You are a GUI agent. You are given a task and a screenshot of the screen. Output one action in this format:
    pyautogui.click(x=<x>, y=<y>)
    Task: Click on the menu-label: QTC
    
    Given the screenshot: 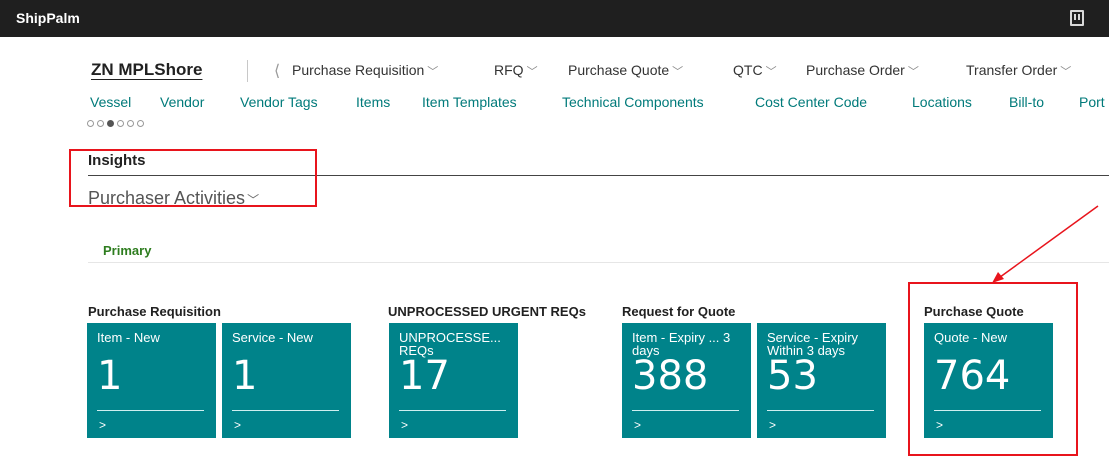 What is the action you would take?
    pyautogui.click(x=748, y=70)
    